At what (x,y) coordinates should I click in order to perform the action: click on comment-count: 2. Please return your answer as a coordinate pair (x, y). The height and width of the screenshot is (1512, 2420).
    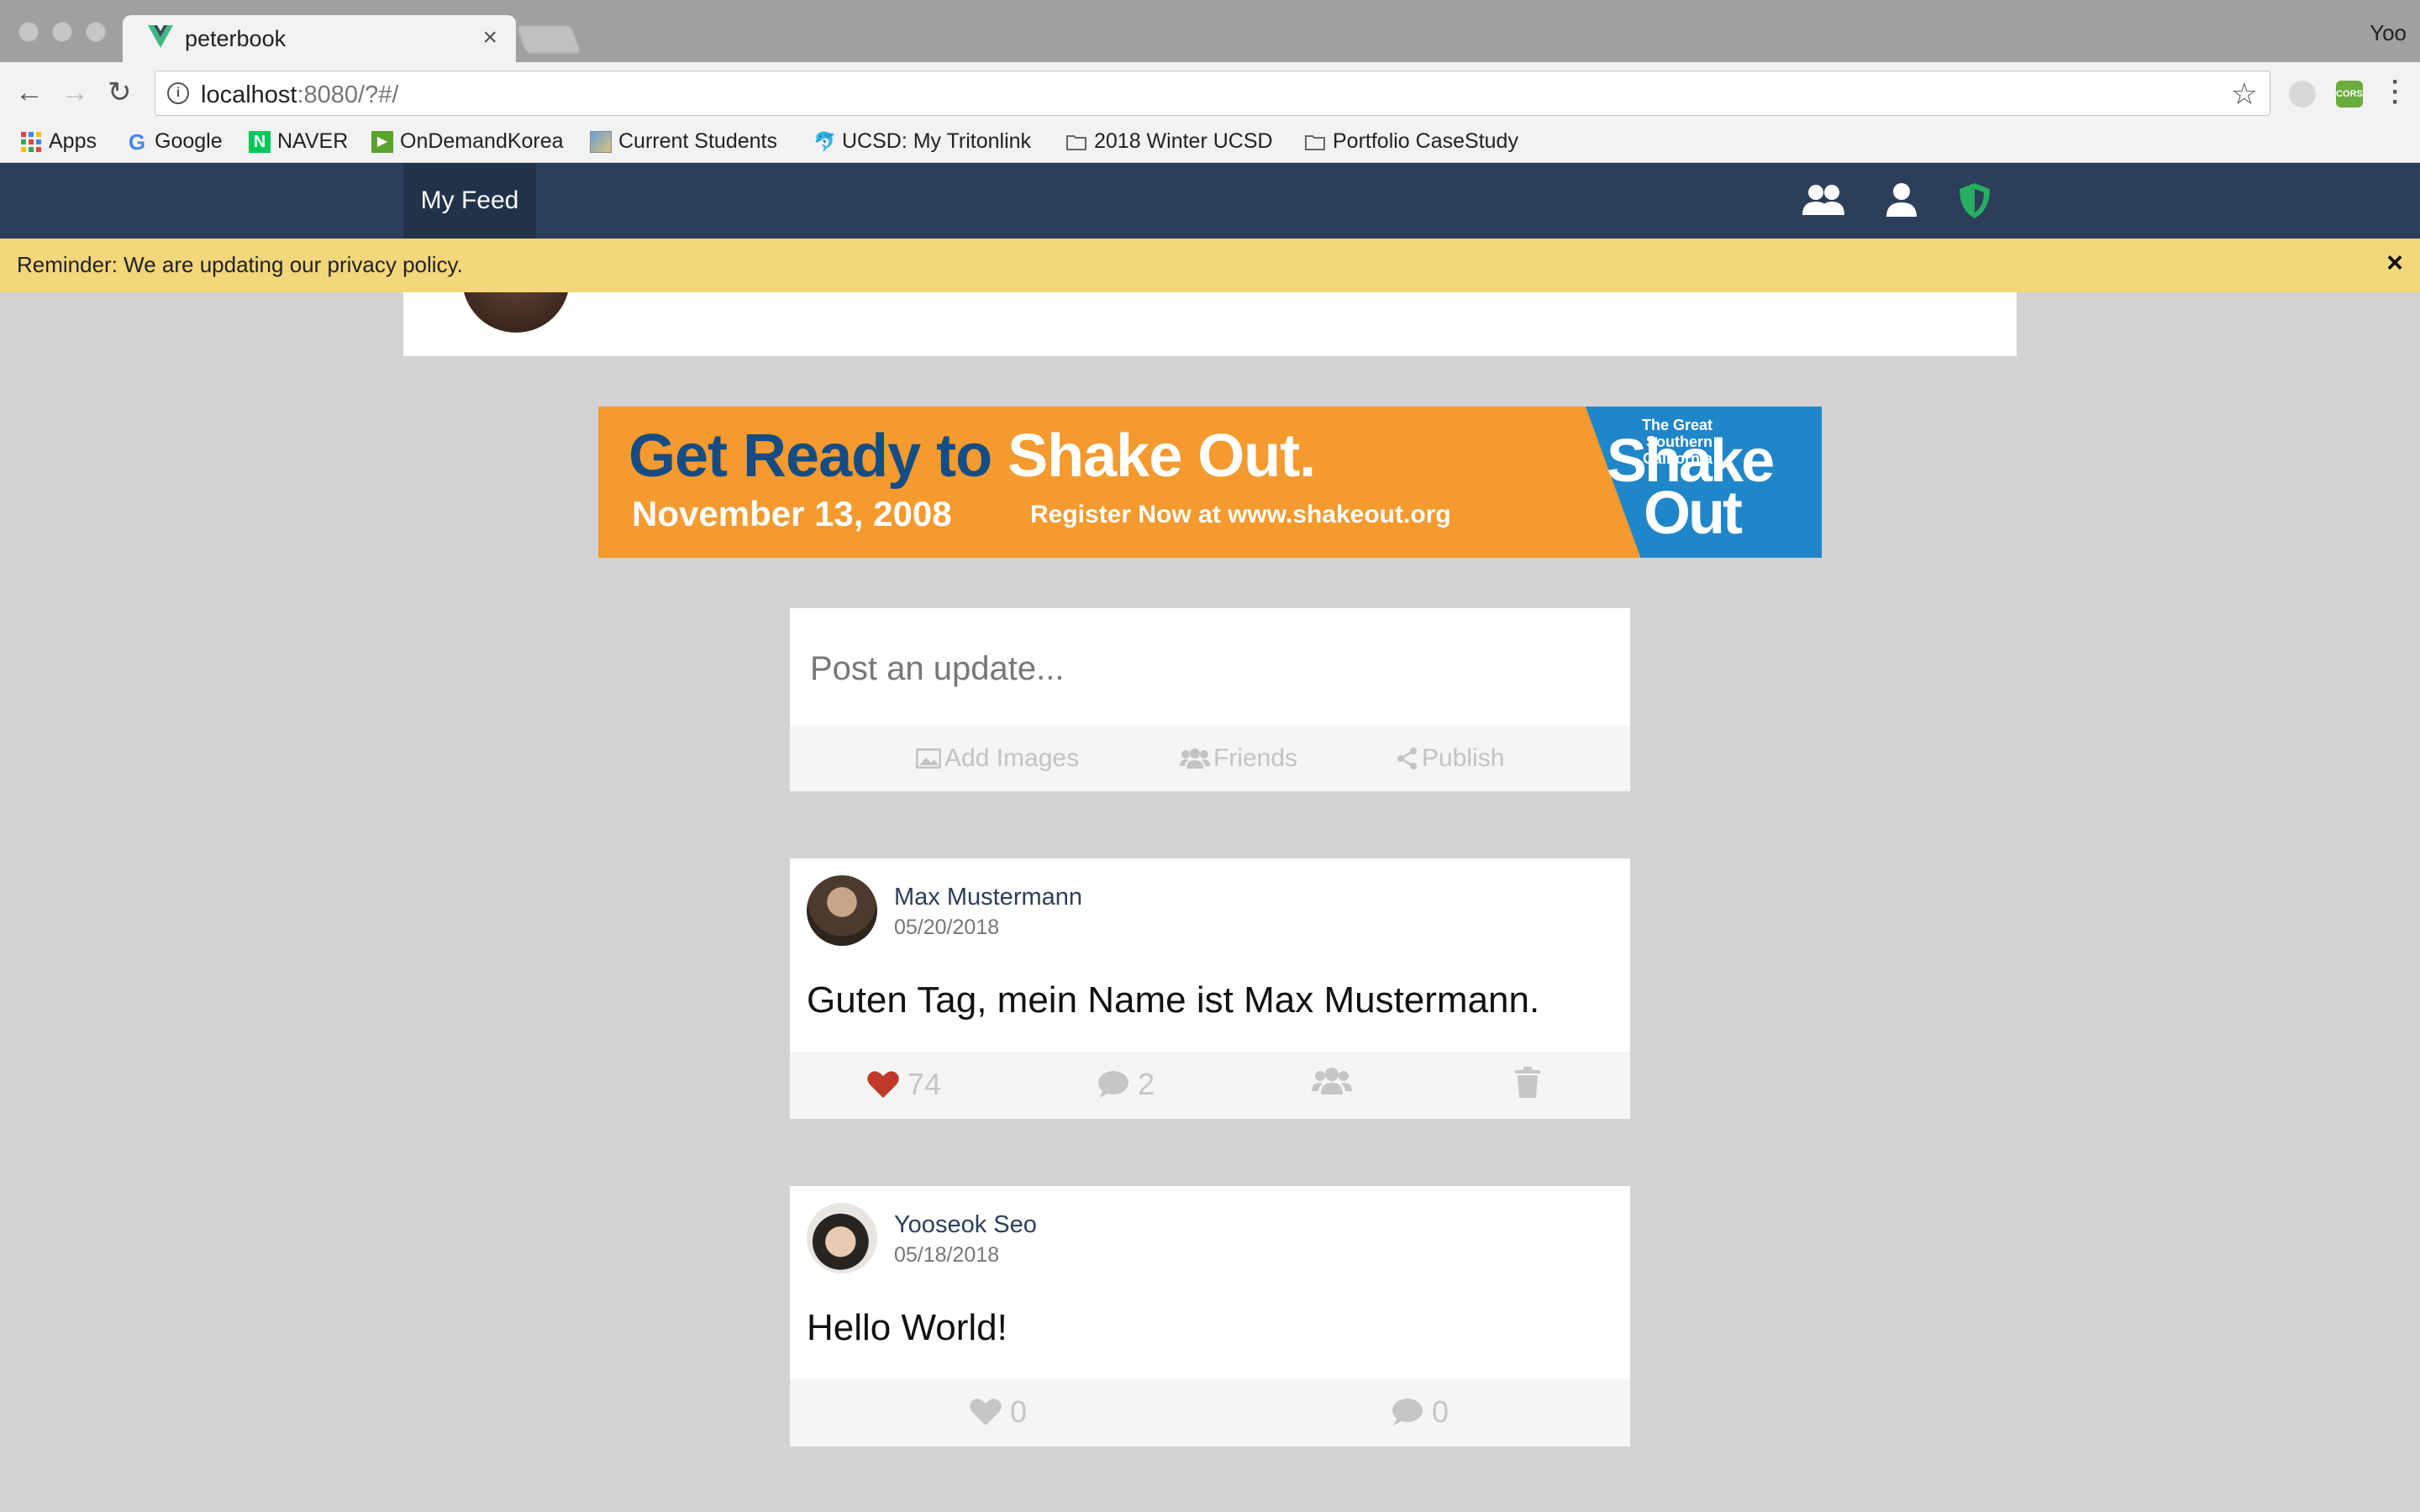
    Looking at the image, I should click on (1146, 1084).